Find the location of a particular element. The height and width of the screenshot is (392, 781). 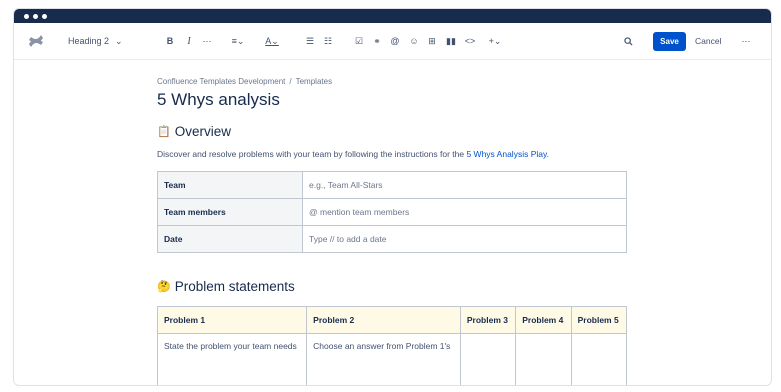

alignment-icon: ≡⌄ is located at coordinates (238, 41).